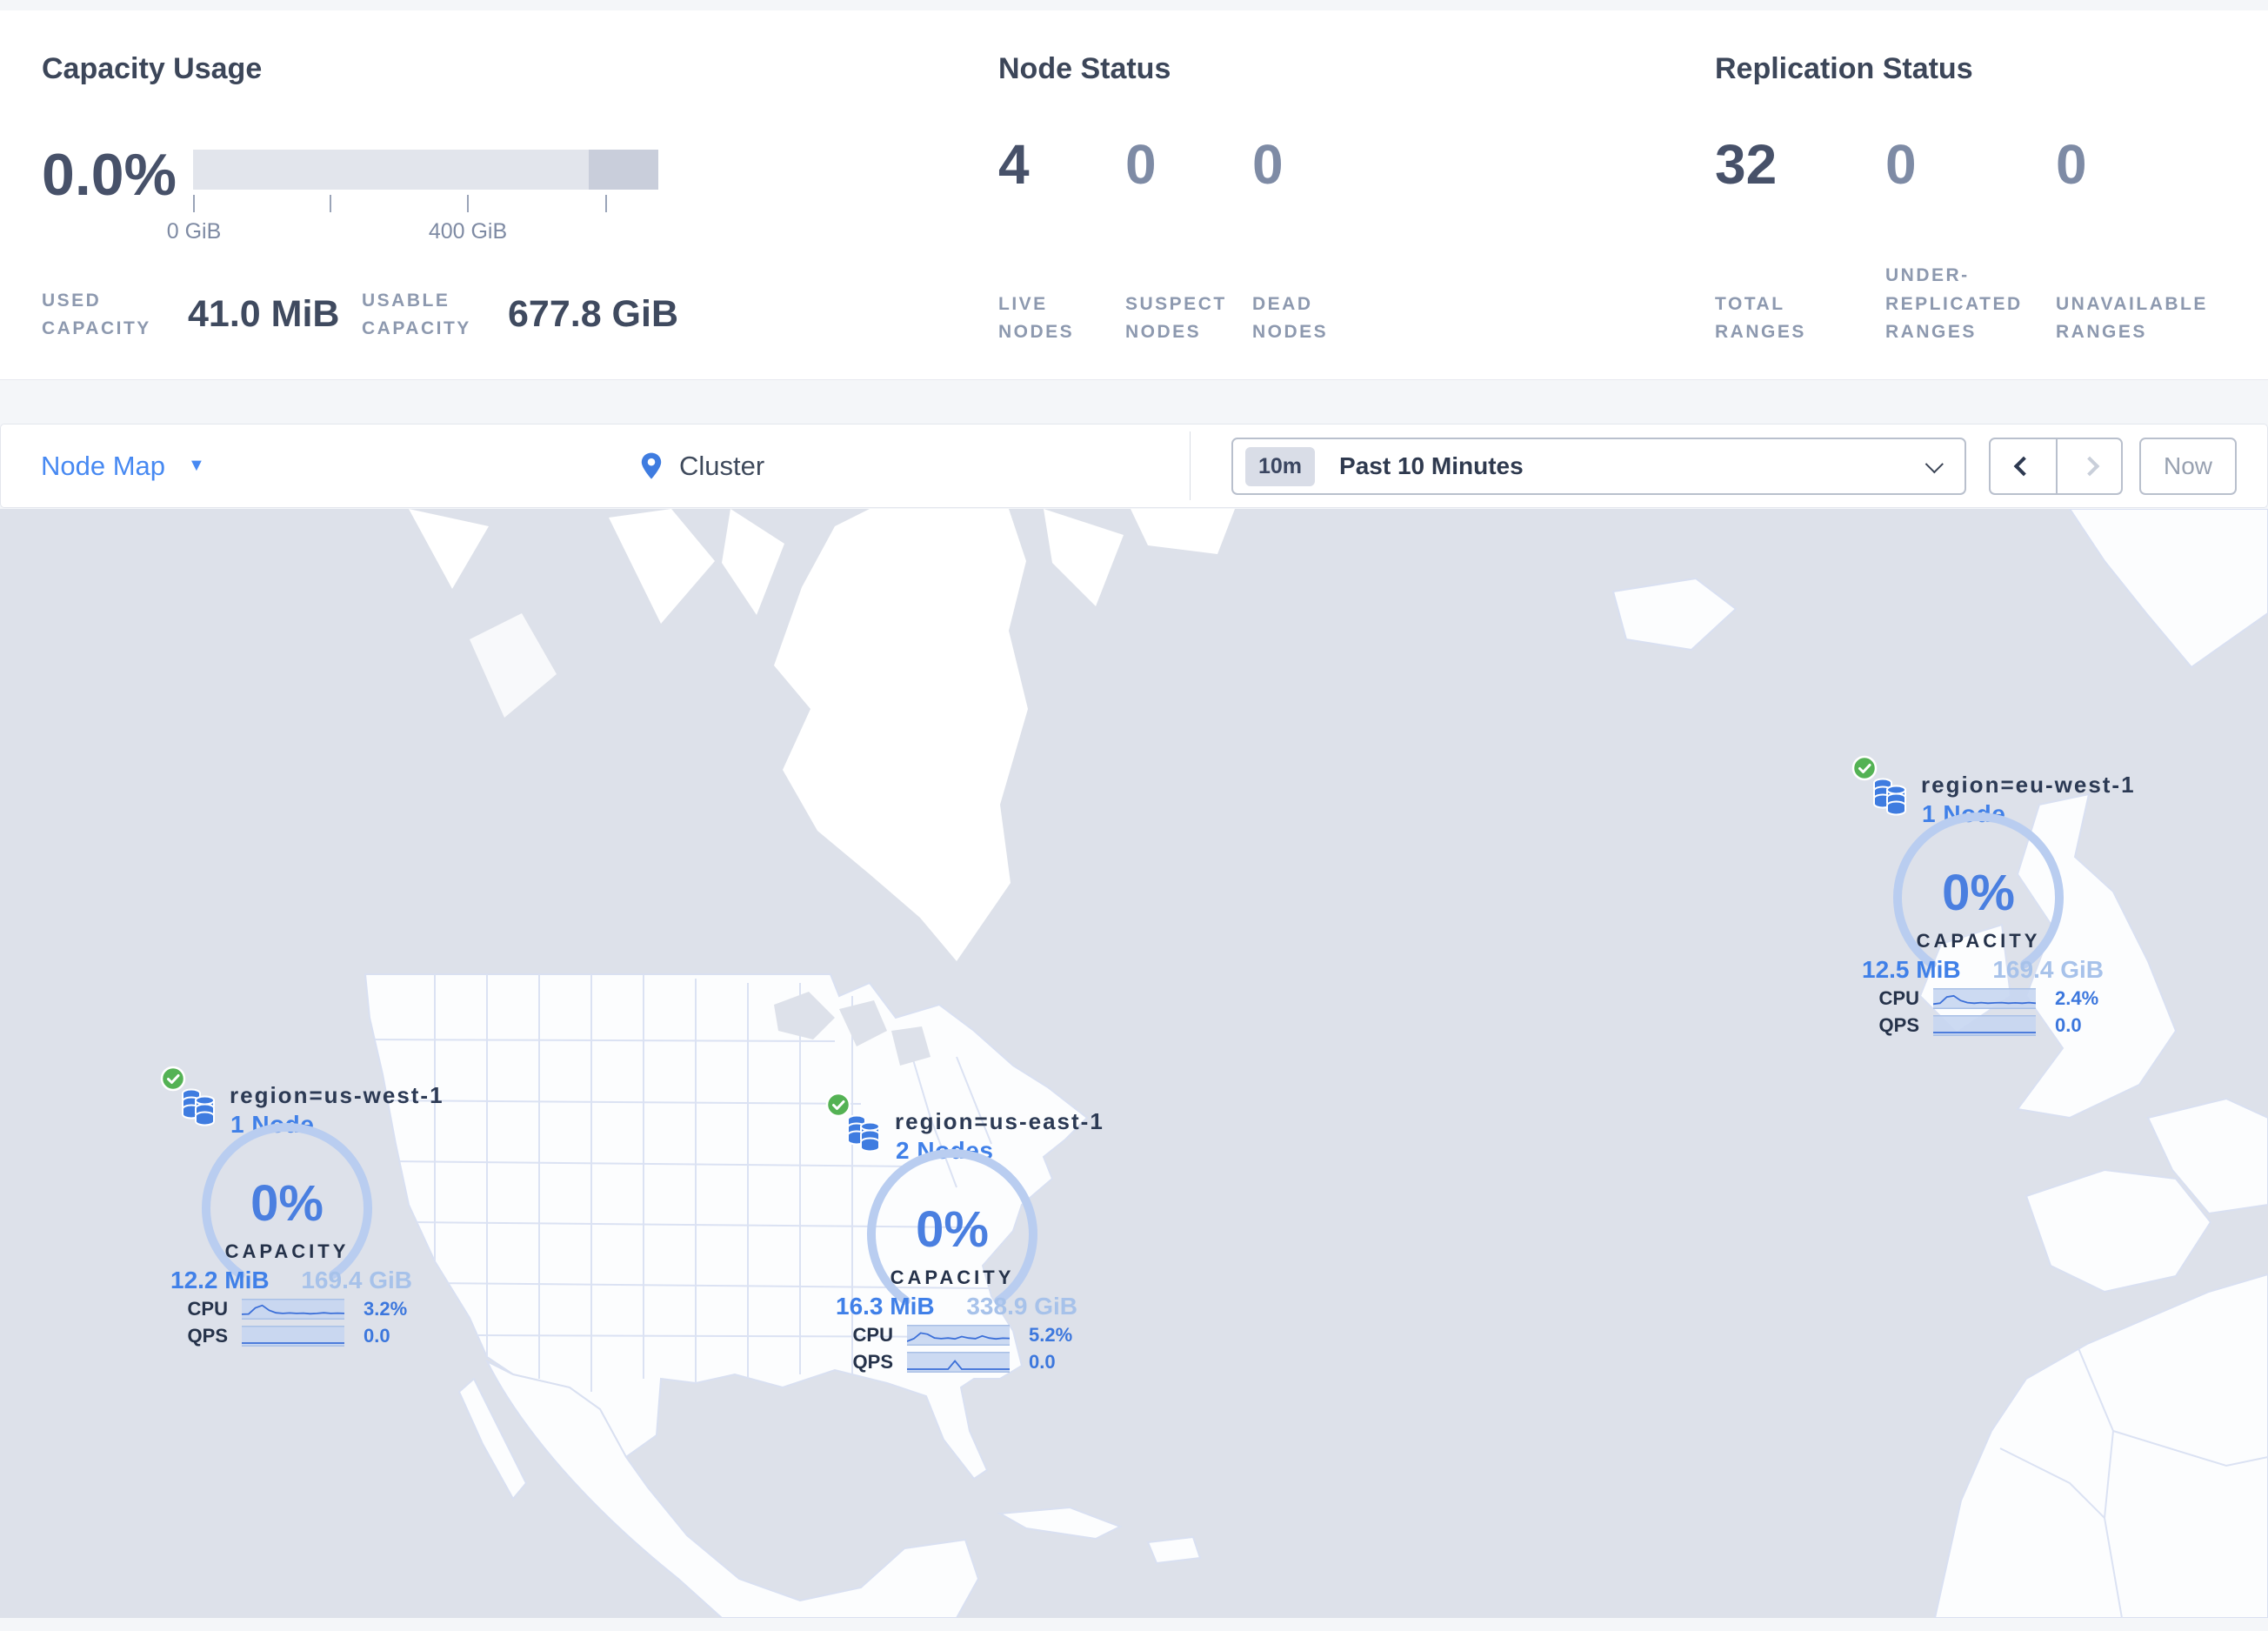  What do you see at coordinates (1051, 1335) in the screenshot?
I see `cpu-value: 5.2%` at bounding box center [1051, 1335].